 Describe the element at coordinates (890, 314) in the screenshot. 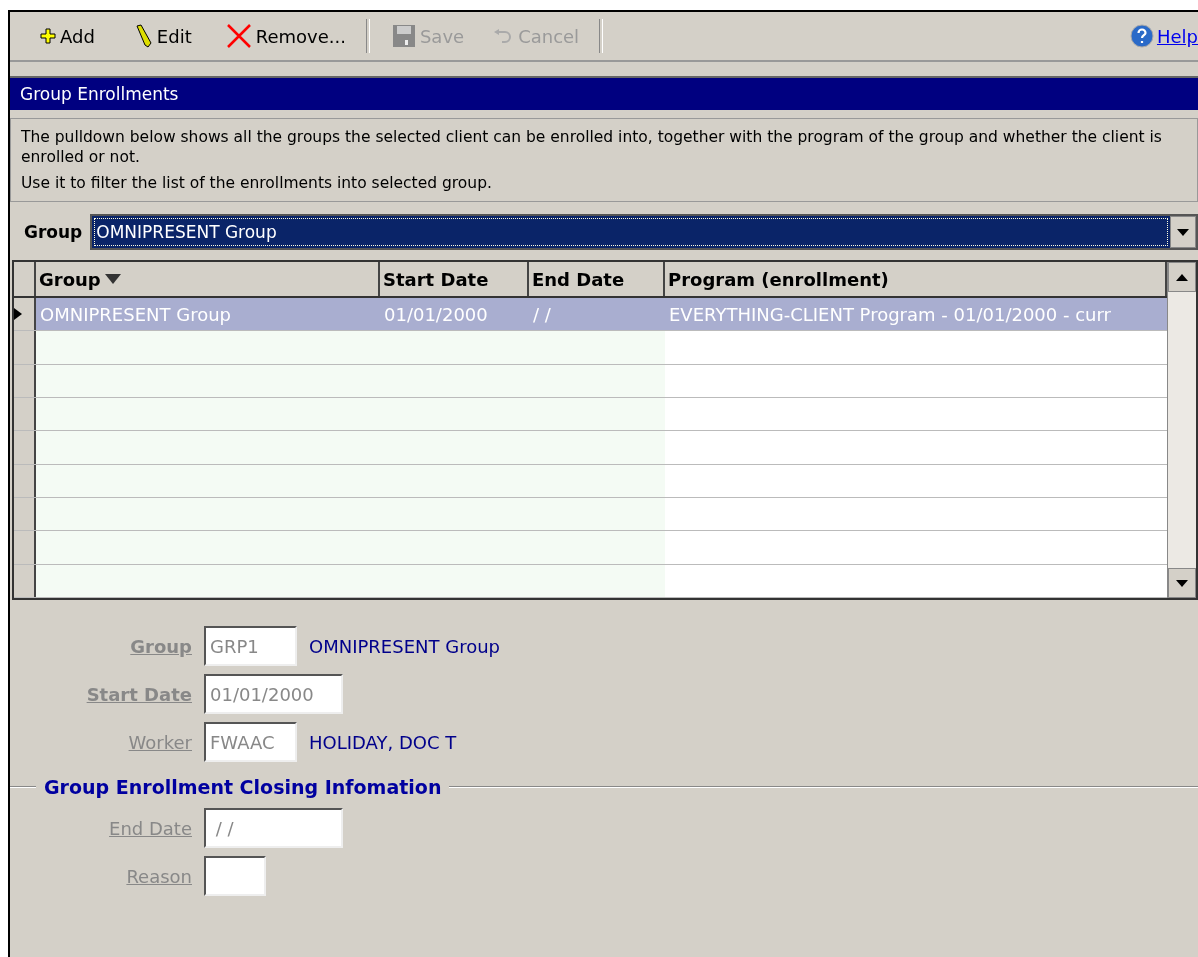

I see `table-cell-text: EVERYTHING-CLIENT Program - 01/01/2000 - curr` at that location.